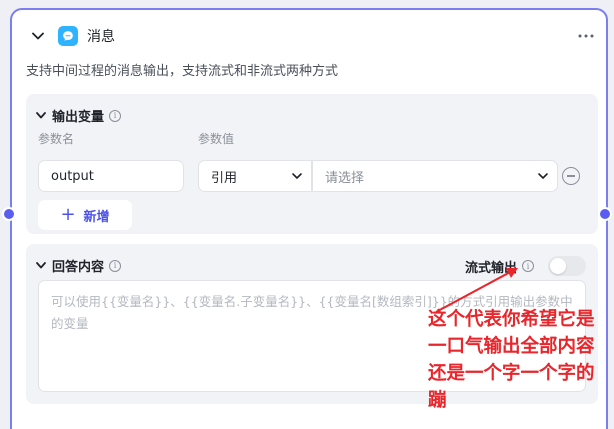 Image resolution: width=614 pixels, height=429 pixels. What do you see at coordinates (345, 178) in the screenshot?
I see `param-value-placeholder: 请选择` at bounding box center [345, 178].